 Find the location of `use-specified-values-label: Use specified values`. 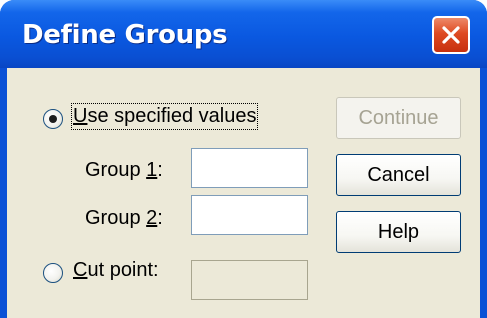

use-specified-values-label: Use specified values is located at coordinates (164, 116).